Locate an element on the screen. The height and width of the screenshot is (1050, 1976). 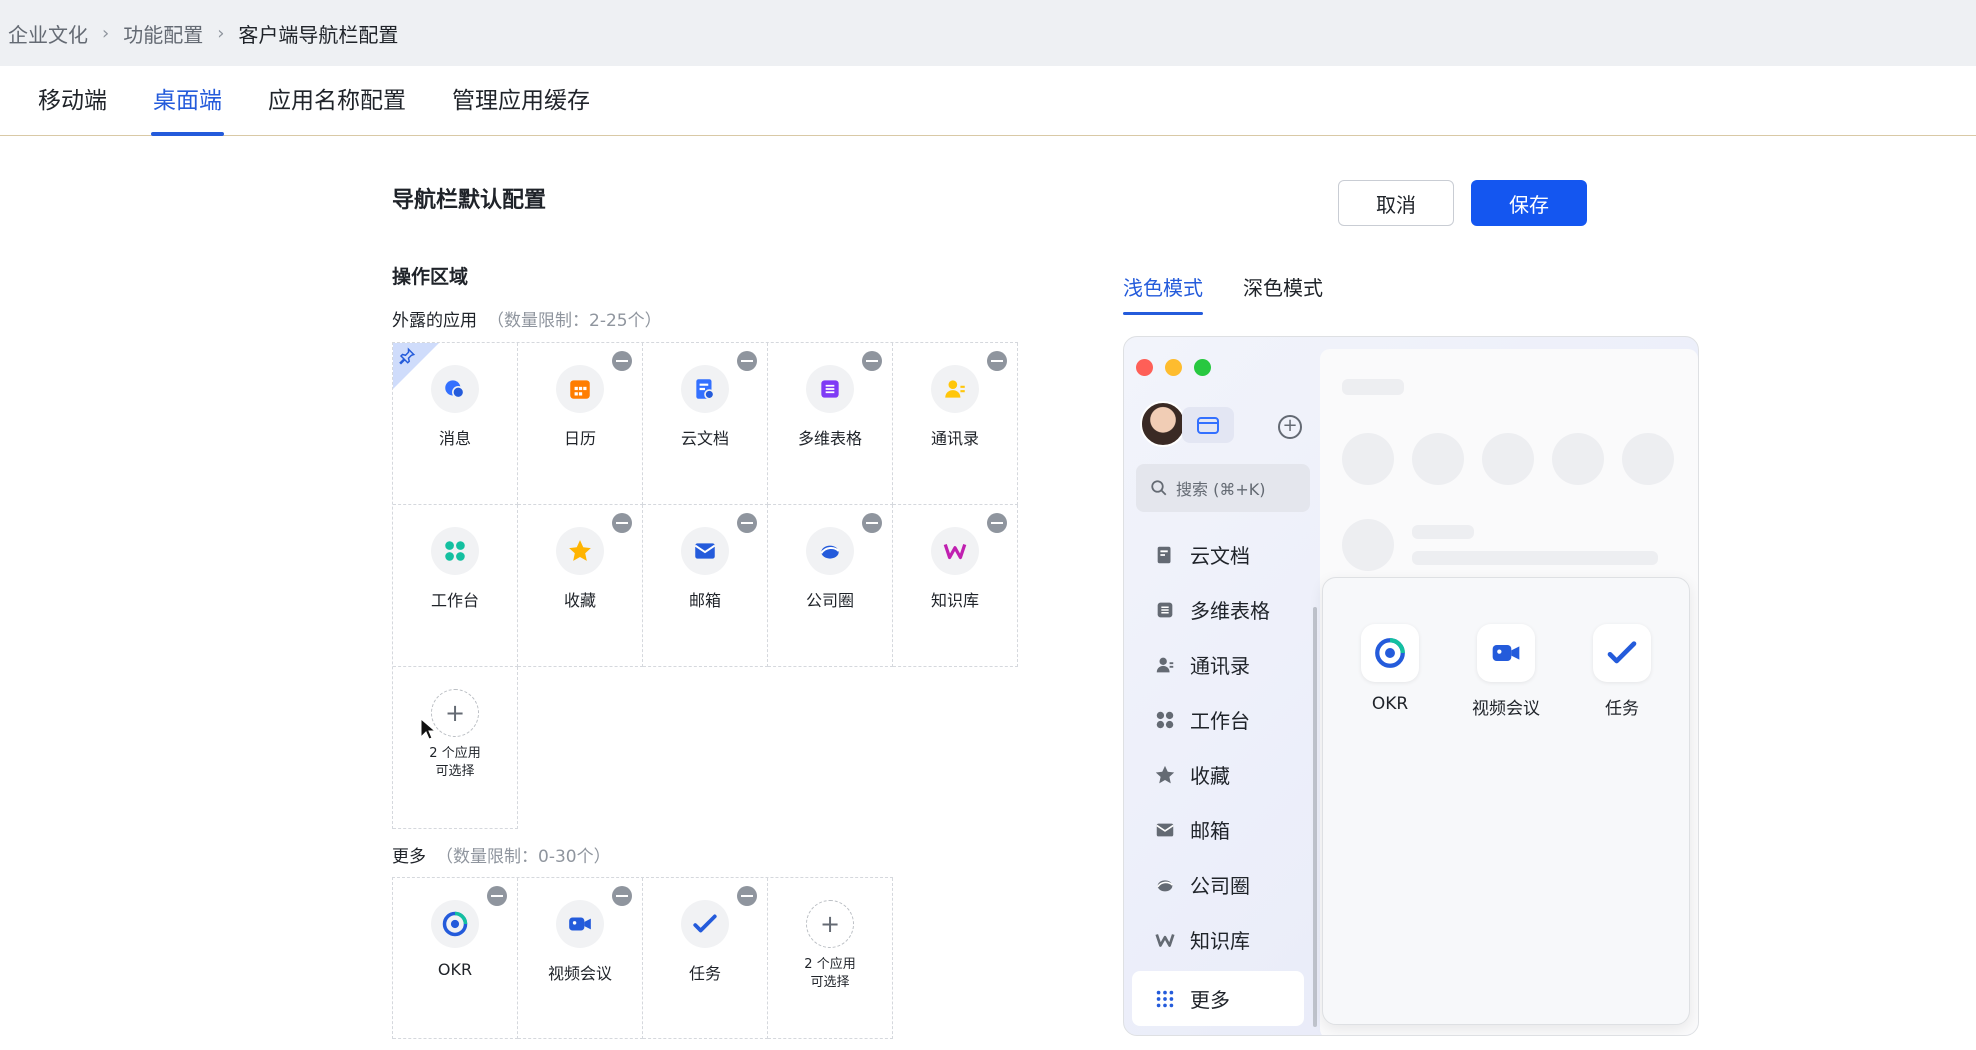
window-controls is located at coordinates (1173, 367).